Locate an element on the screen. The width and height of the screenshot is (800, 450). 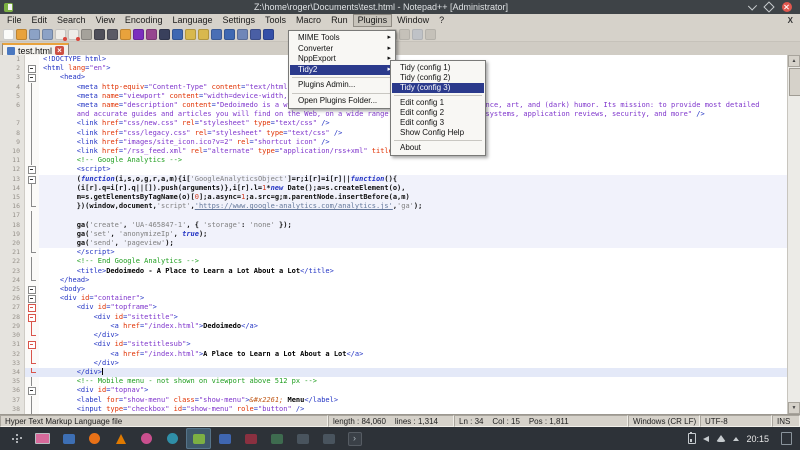
show-all-characters-icon is located at coordinates (255, 34).